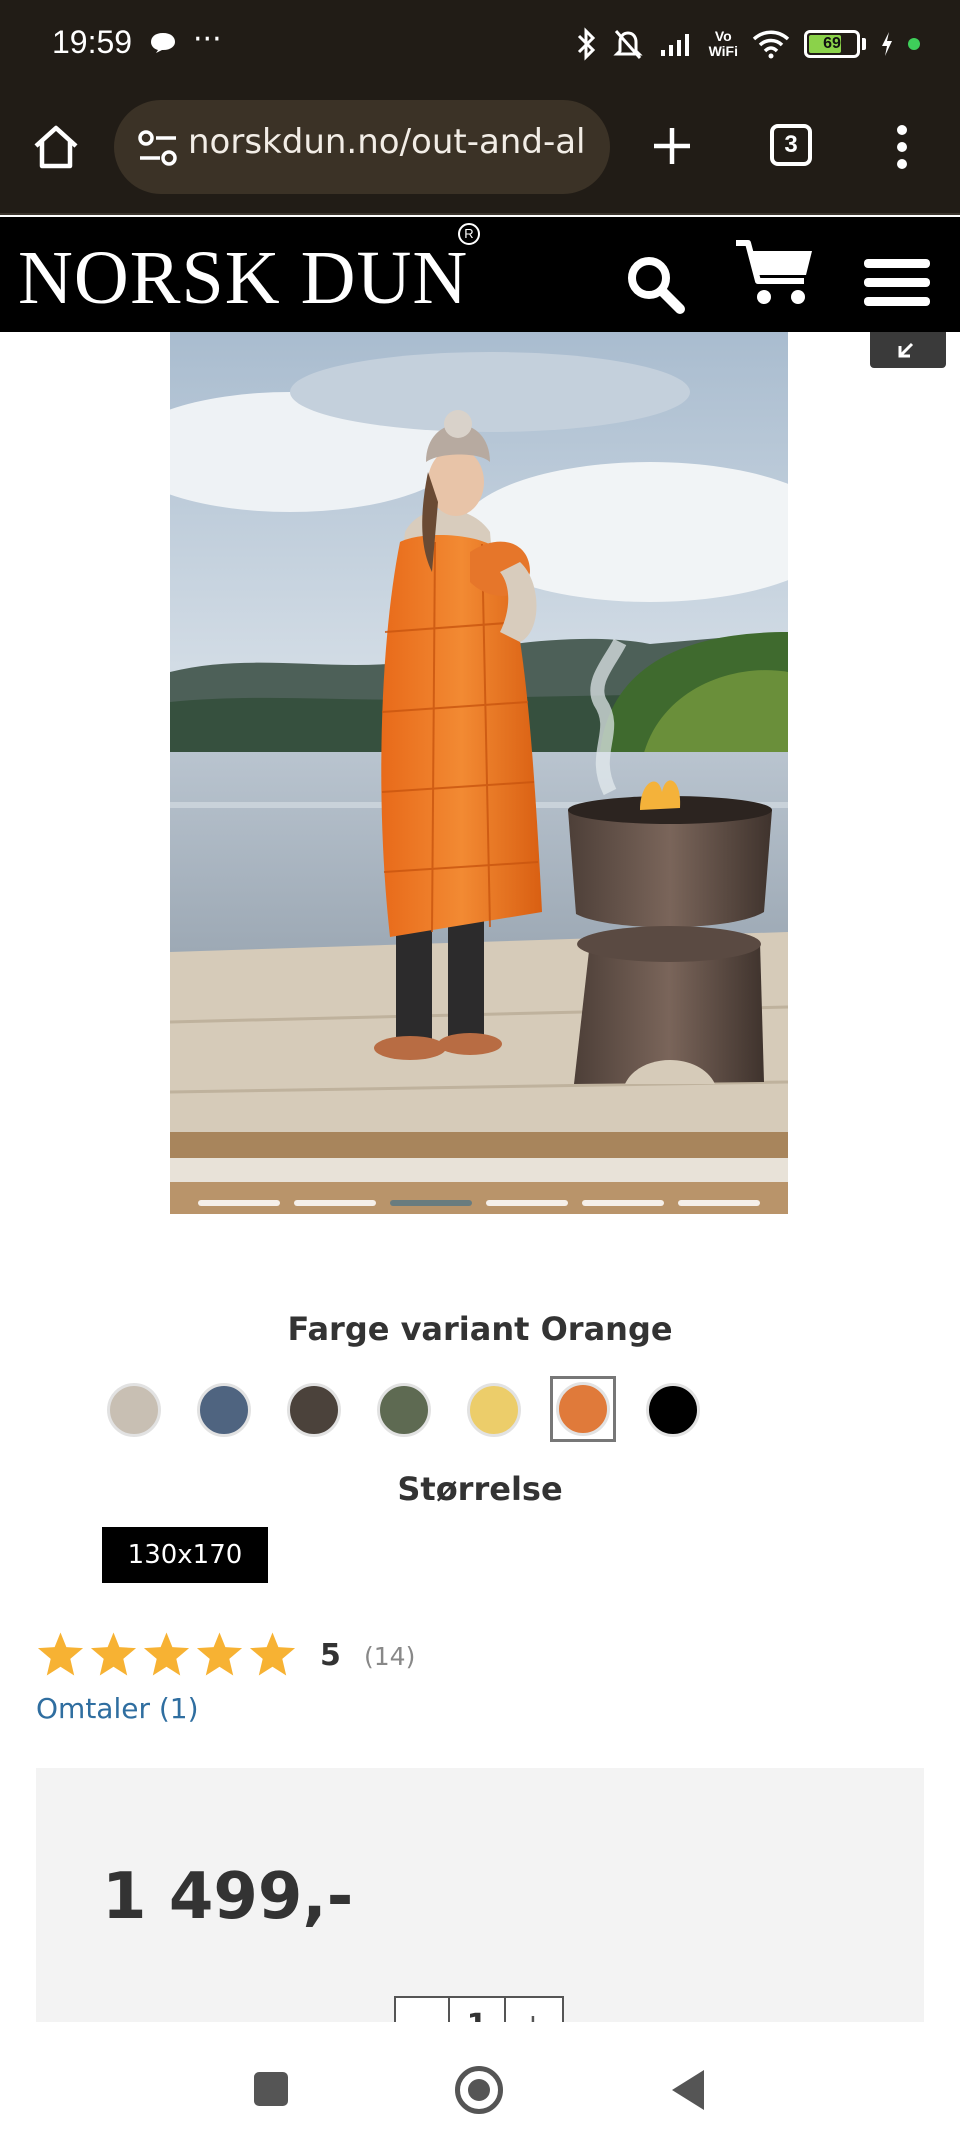  I want to click on vowifi-indicator: Vo WiFi, so click(723, 44).